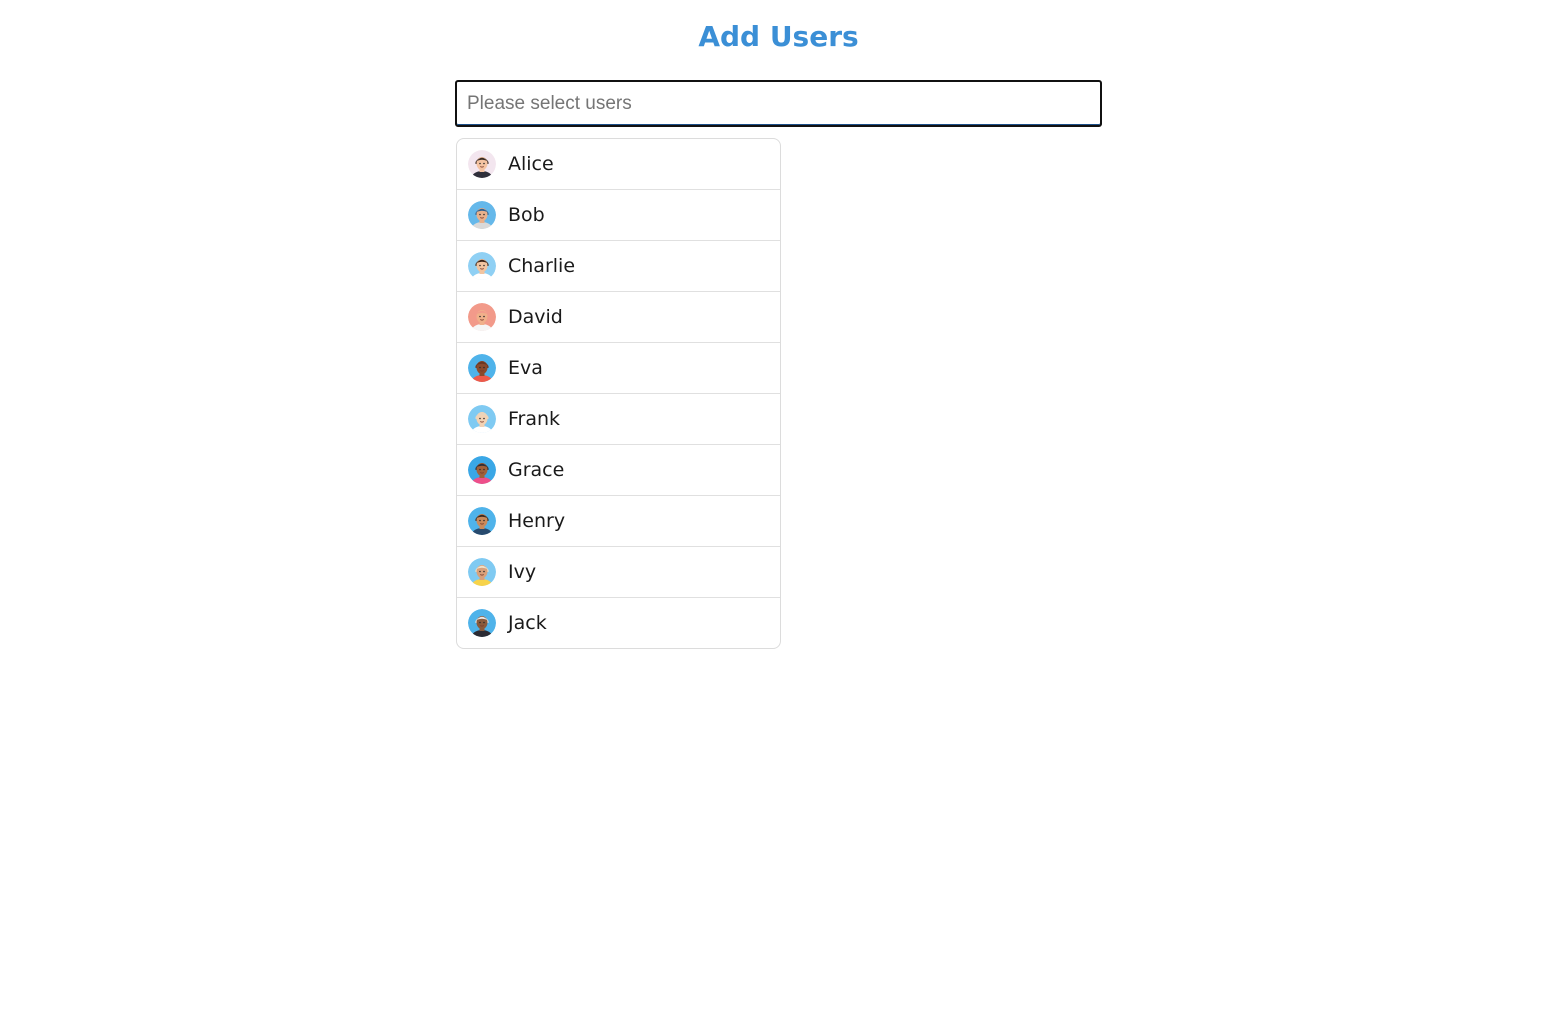  Describe the element at coordinates (537, 521) in the screenshot. I see `user-name: Henry` at that location.